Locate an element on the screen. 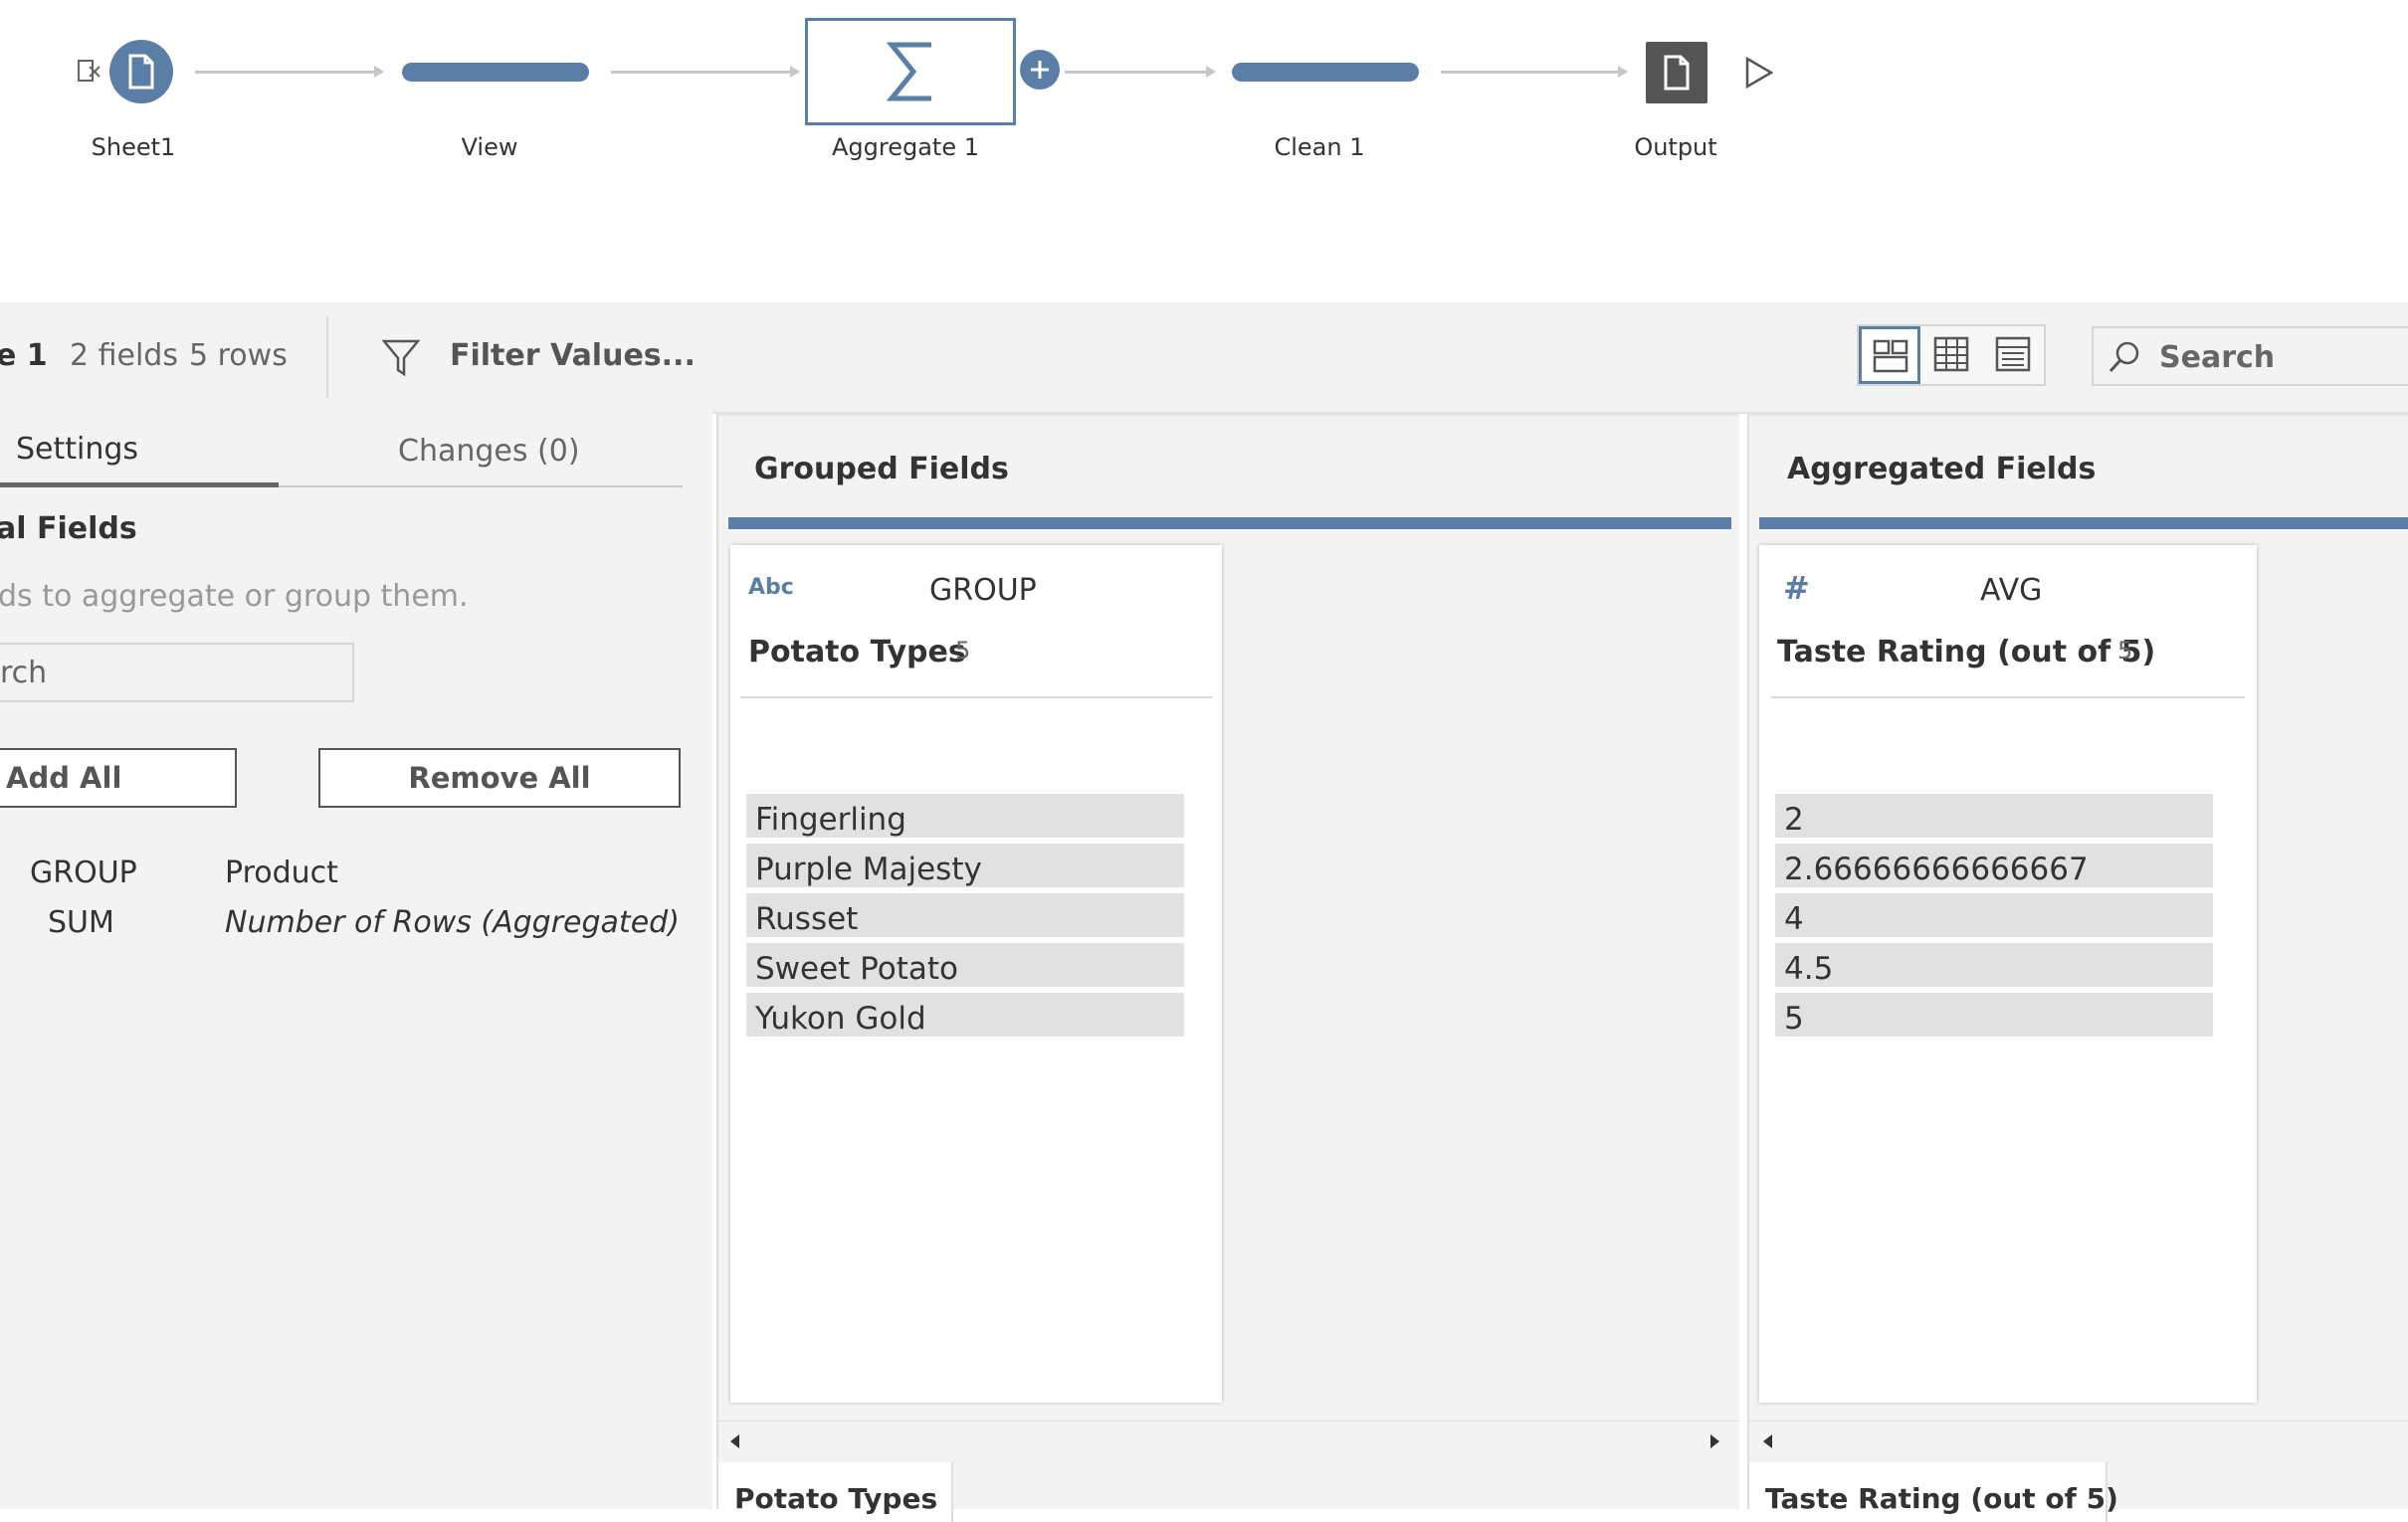  add-all-label: Add All is located at coordinates (64, 778).